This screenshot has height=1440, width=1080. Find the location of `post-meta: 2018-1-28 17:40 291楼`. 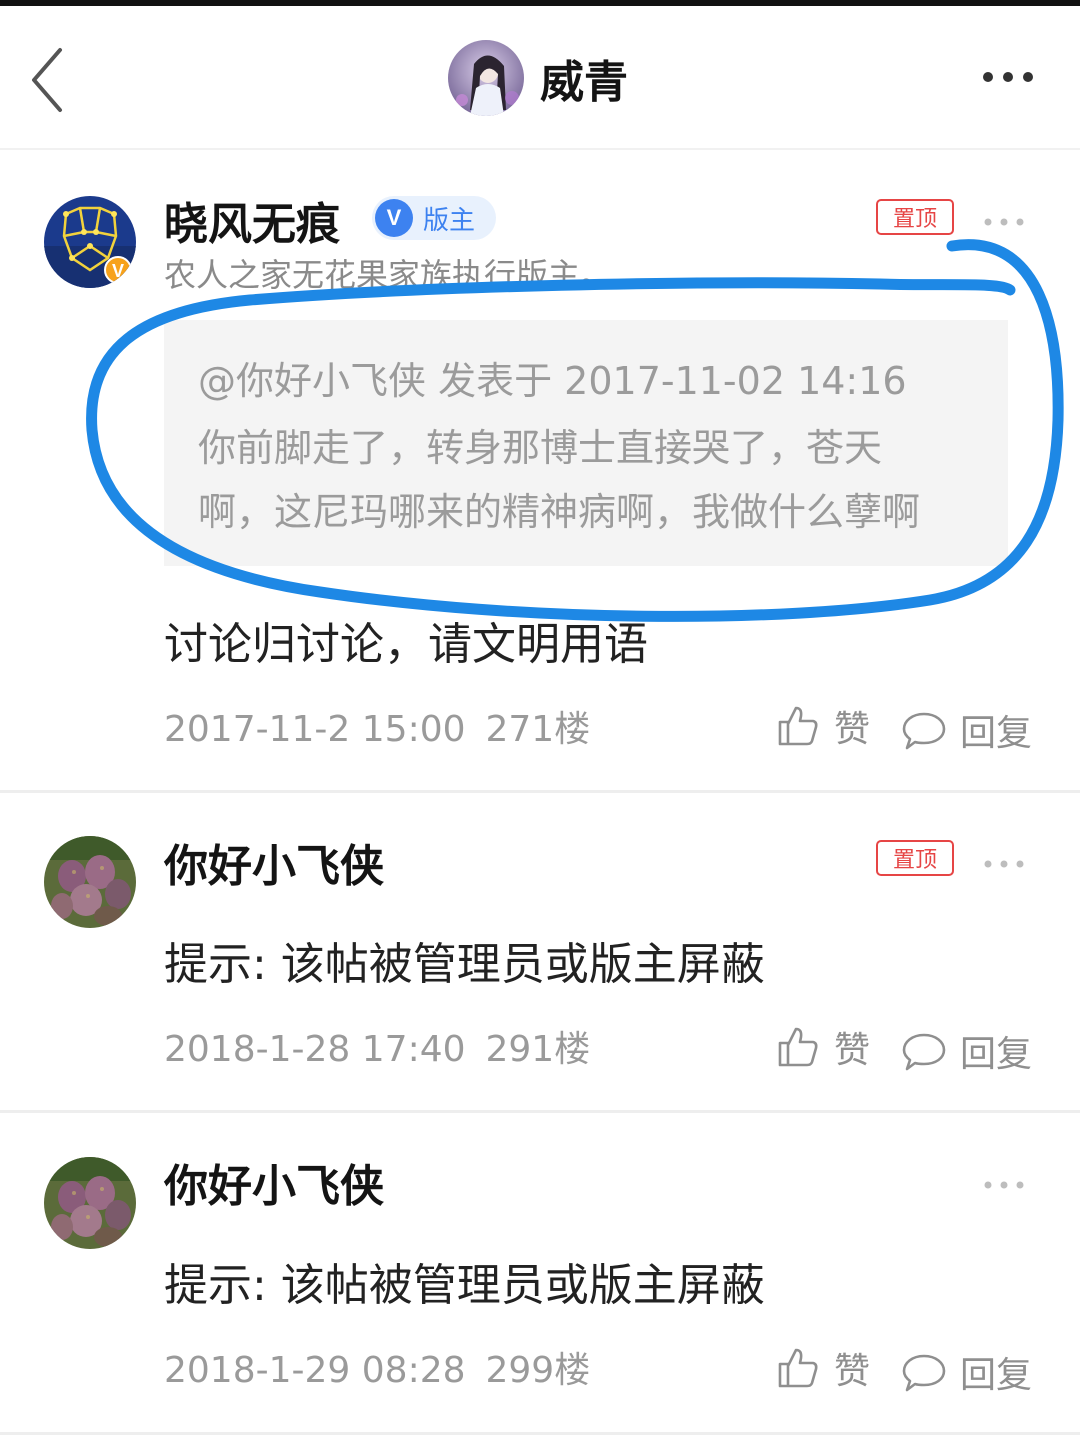

post-meta: 2018-1-28 17:40 291楼 is located at coordinates (377, 1046).